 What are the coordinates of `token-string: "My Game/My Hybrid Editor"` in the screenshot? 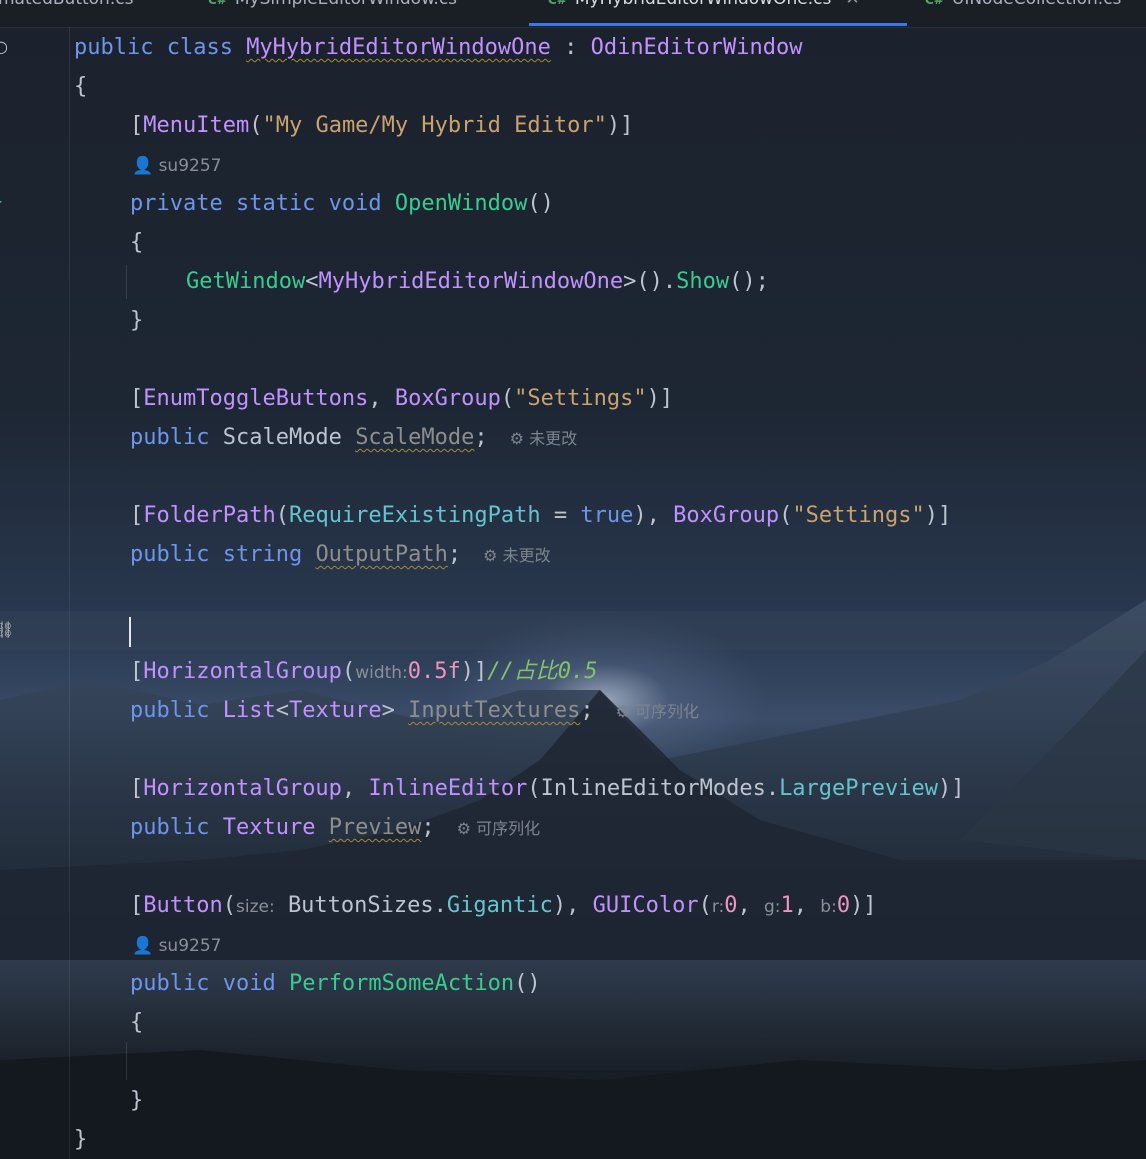 It's located at (434, 125).